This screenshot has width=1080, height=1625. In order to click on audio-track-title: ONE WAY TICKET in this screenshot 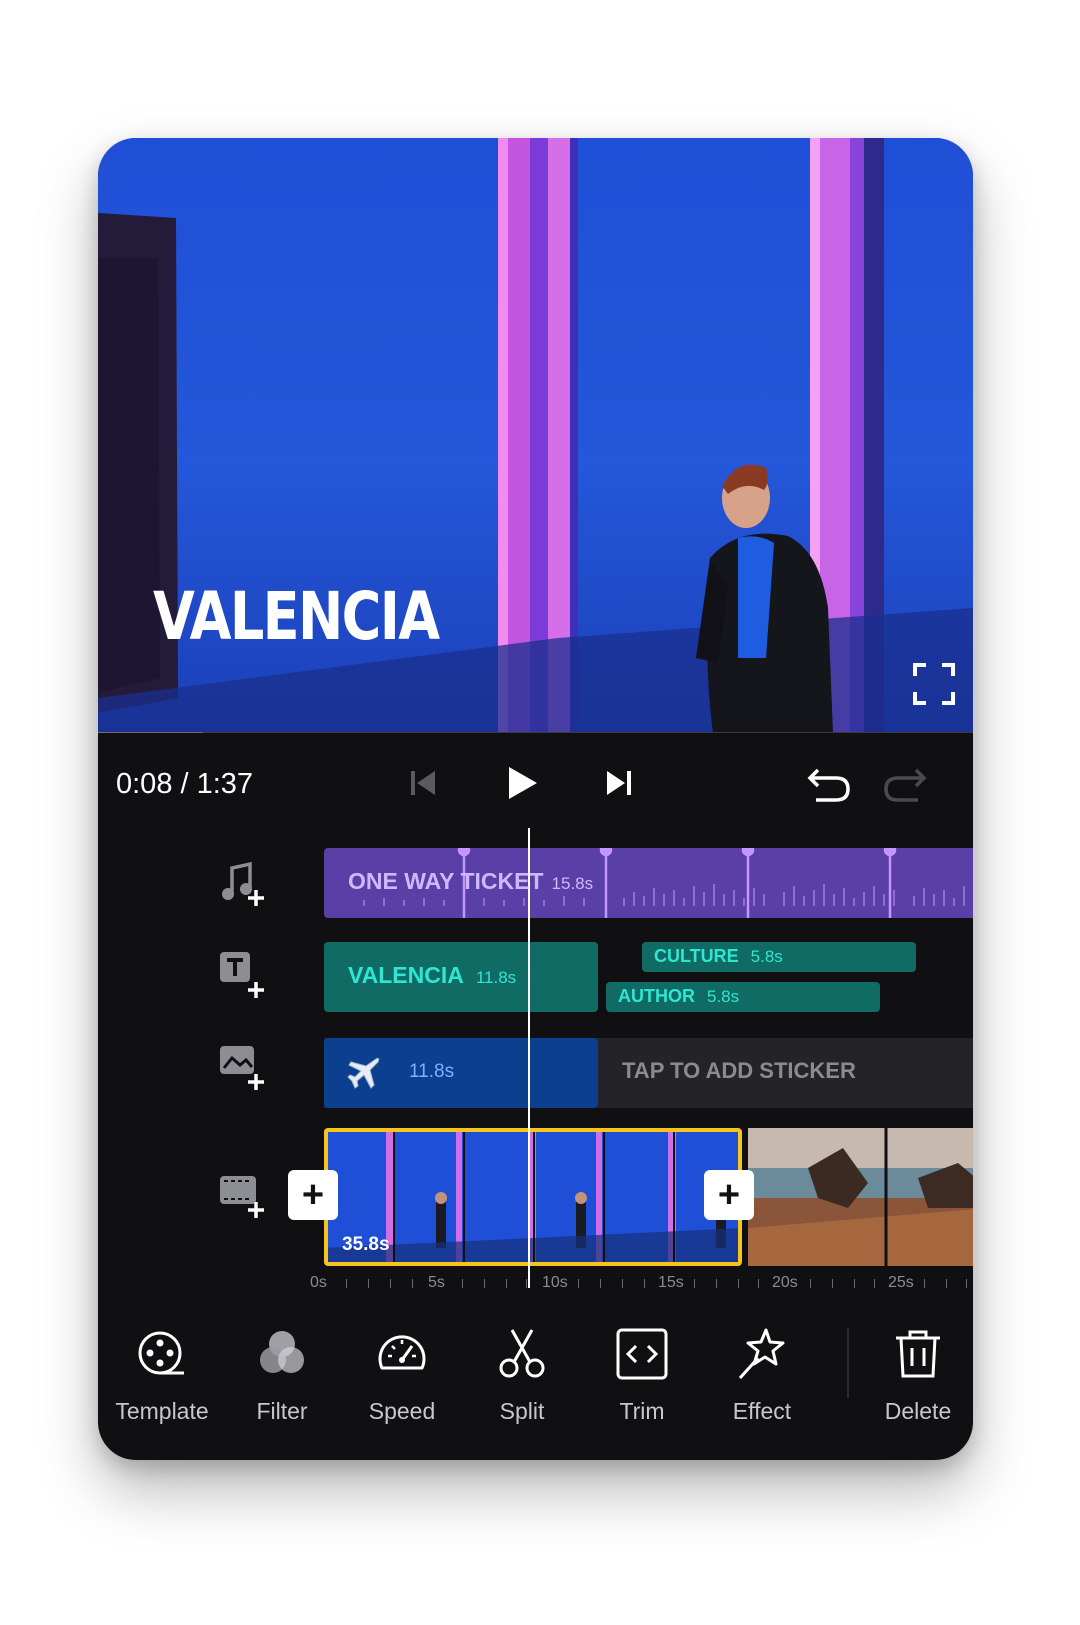, I will do `click(446, 881)`.